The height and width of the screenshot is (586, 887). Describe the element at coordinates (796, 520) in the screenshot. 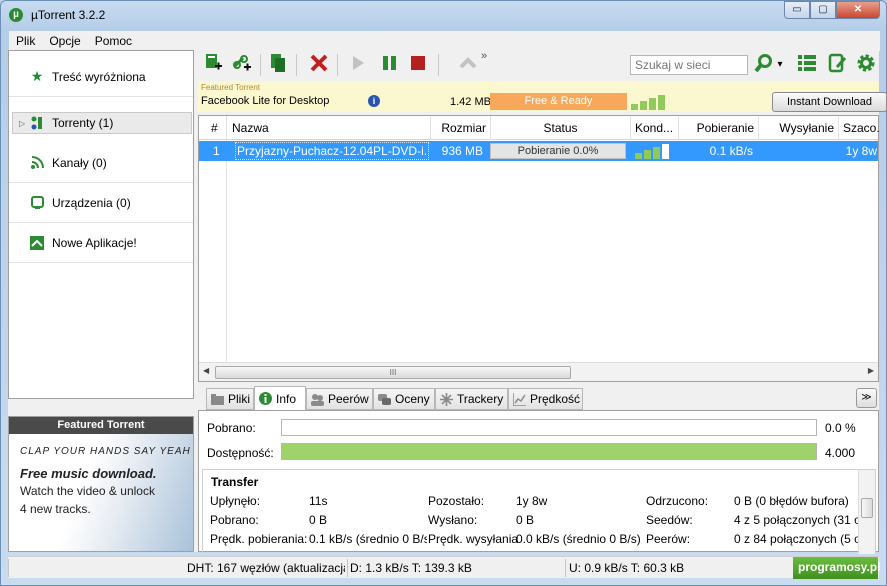

I see `transfer-value: 4 z 5 połączonych (31 o` at that location.